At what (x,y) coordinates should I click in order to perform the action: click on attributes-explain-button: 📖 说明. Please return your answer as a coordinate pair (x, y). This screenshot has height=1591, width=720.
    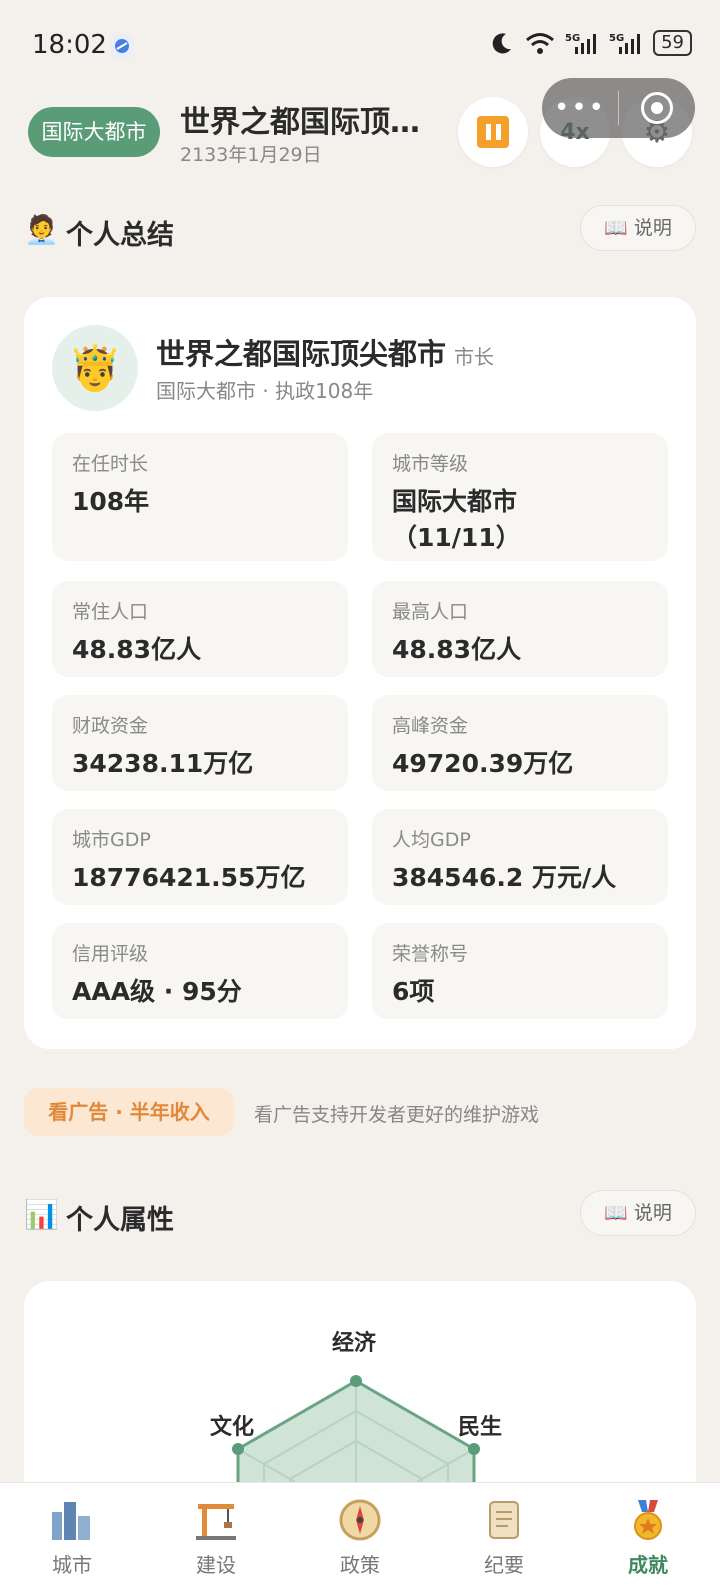
    Looking at the image, I should click on (638, 1213).